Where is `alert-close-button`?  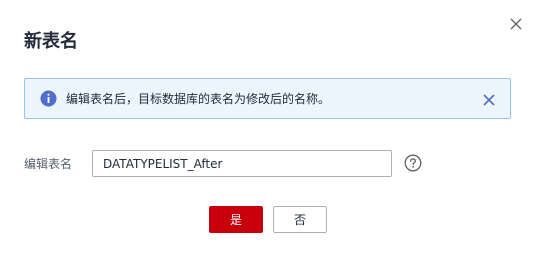 alert-close-button is located at coordinates (489, 99).